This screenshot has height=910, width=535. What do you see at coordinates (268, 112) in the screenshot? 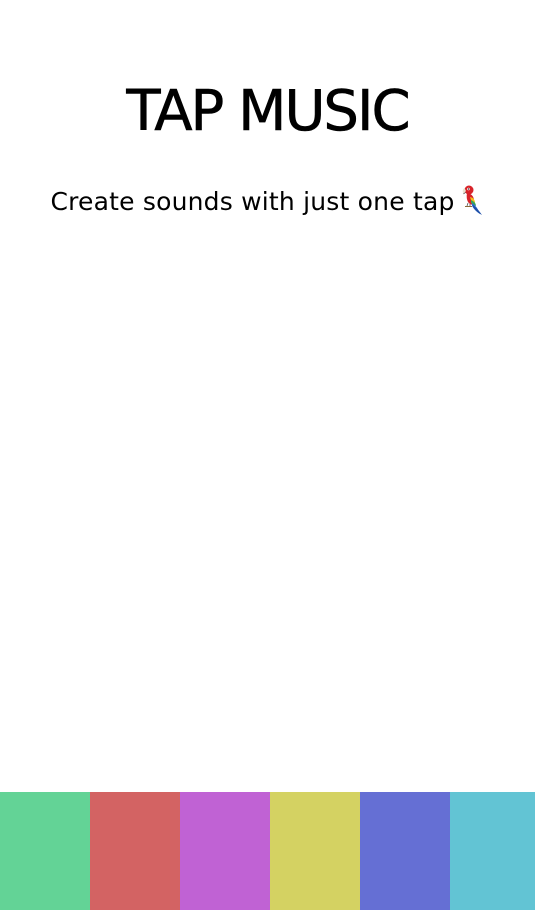
I see `app-title: TAP MUSIC` at bounding box center [268, 112].